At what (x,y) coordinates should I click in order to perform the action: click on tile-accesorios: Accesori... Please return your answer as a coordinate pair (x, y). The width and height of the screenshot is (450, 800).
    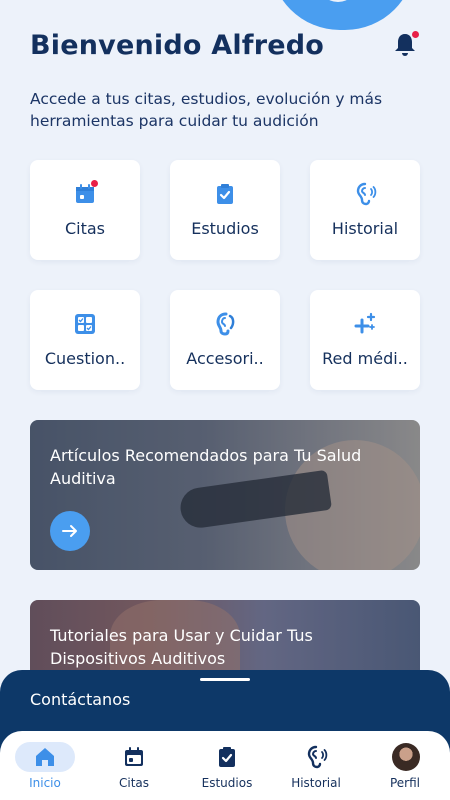
    Looking at the image, I should click on (225, 340).